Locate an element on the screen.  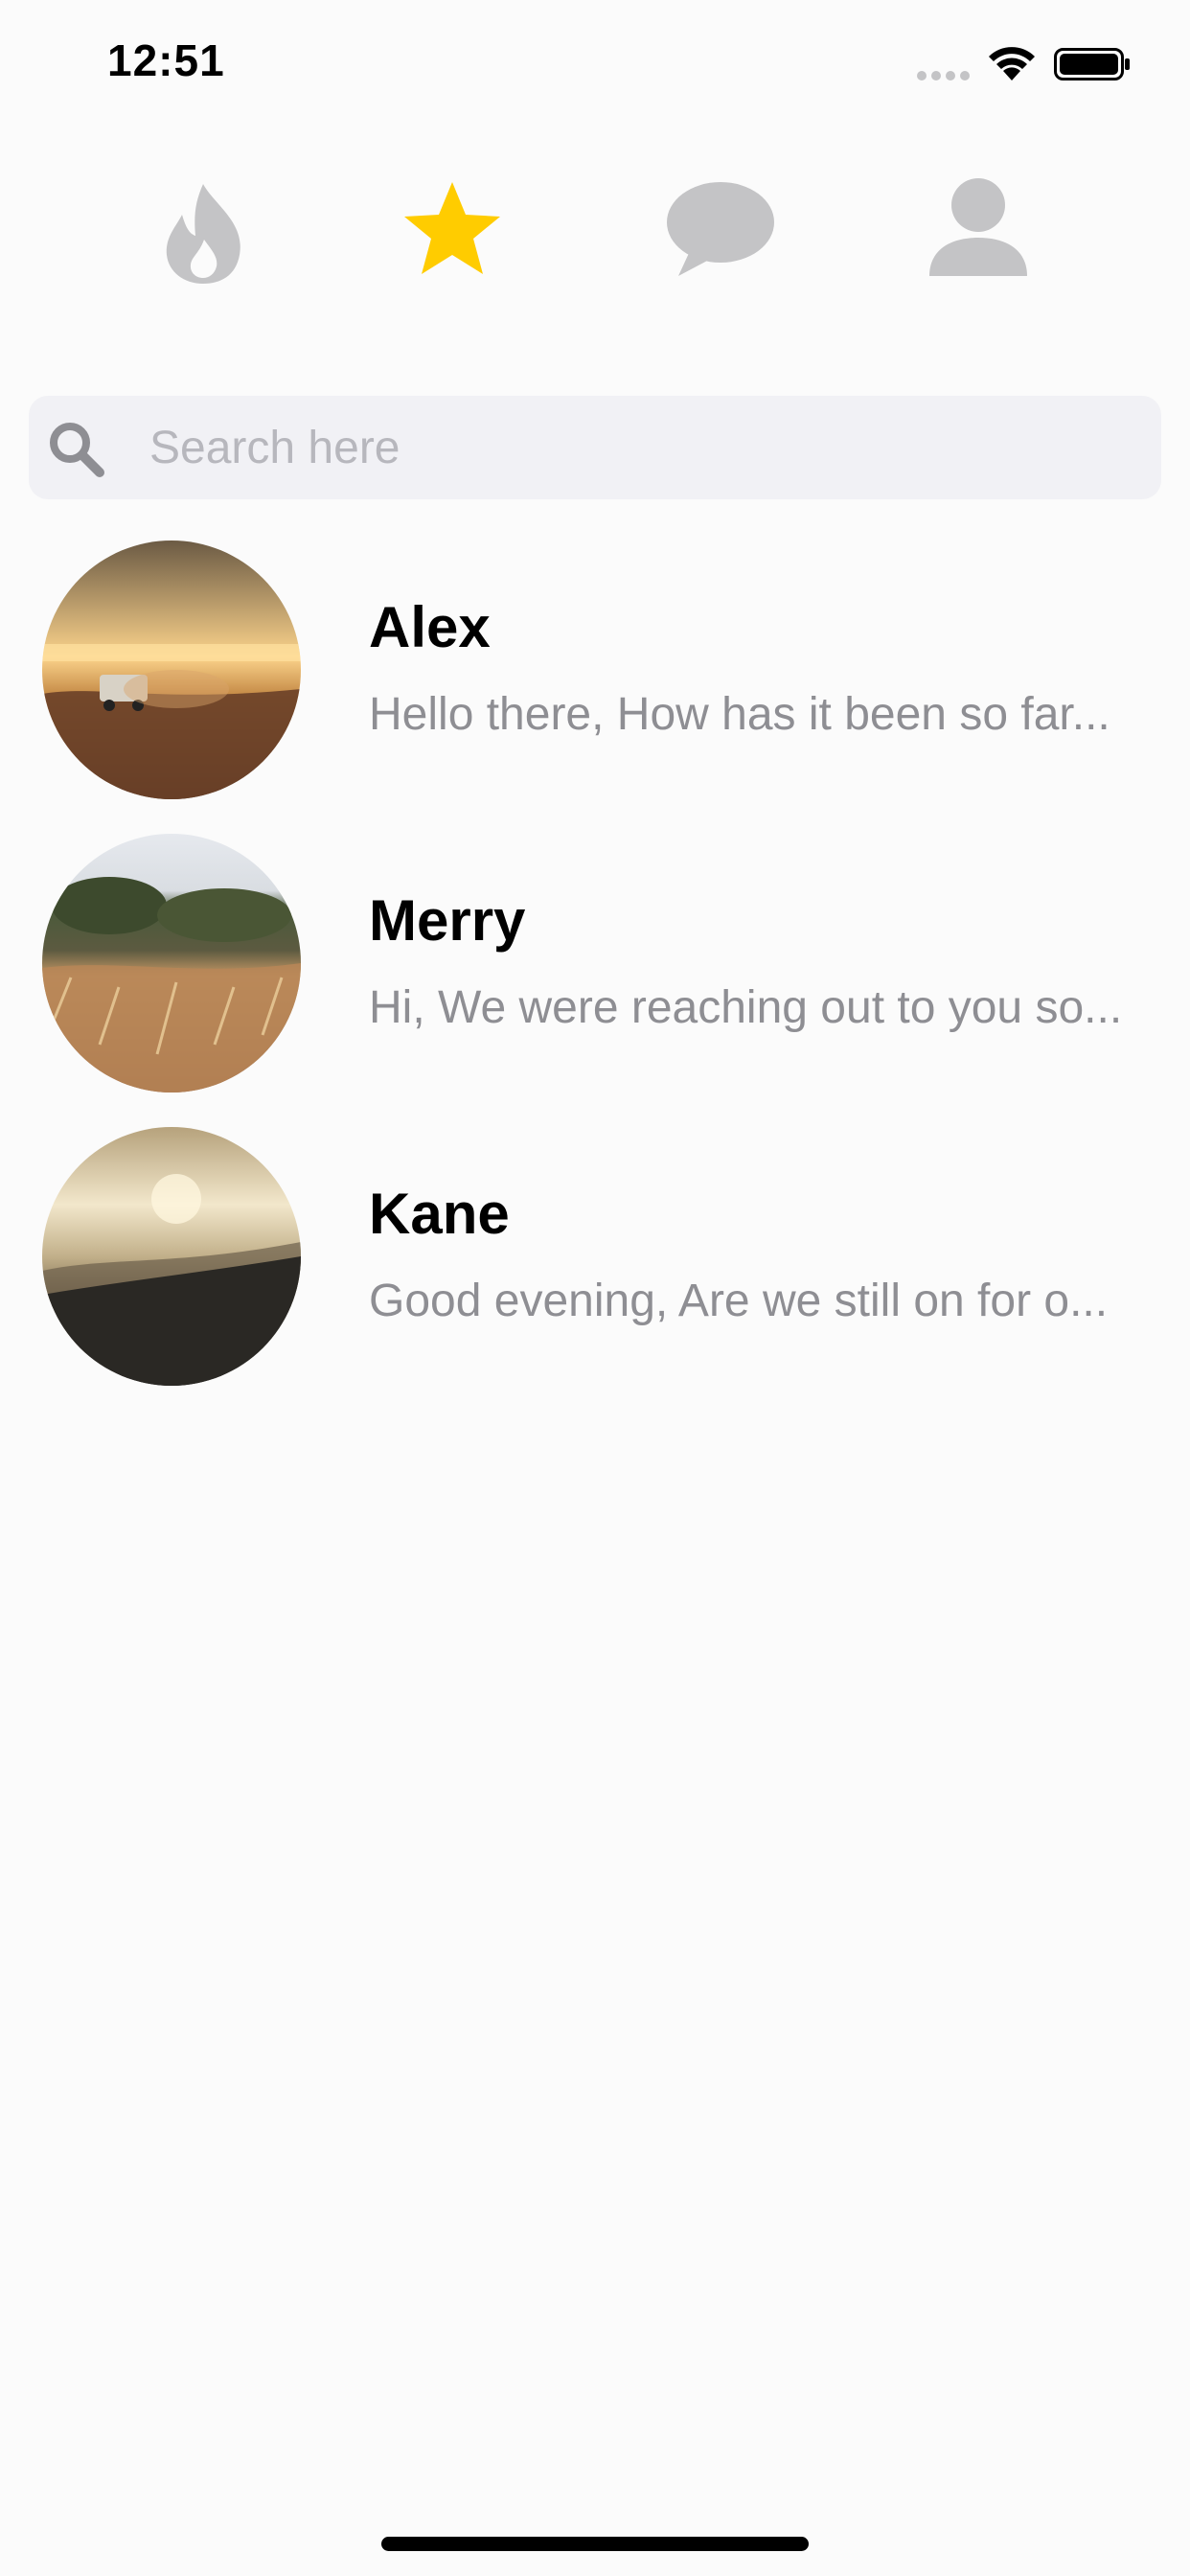
chat-name: Merry is located at coordinates (448, 920).